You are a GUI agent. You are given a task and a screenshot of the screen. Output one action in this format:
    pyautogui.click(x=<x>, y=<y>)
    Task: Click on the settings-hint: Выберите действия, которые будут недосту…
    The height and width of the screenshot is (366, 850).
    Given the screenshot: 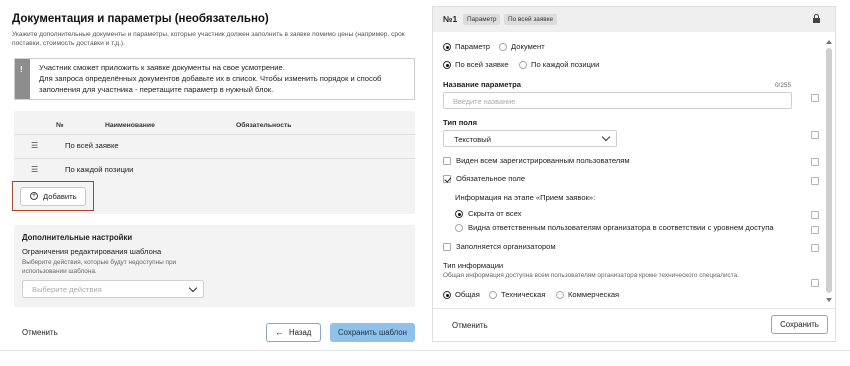 What is the action you would take?
    pyautogui.click(x=99, y=267)
    